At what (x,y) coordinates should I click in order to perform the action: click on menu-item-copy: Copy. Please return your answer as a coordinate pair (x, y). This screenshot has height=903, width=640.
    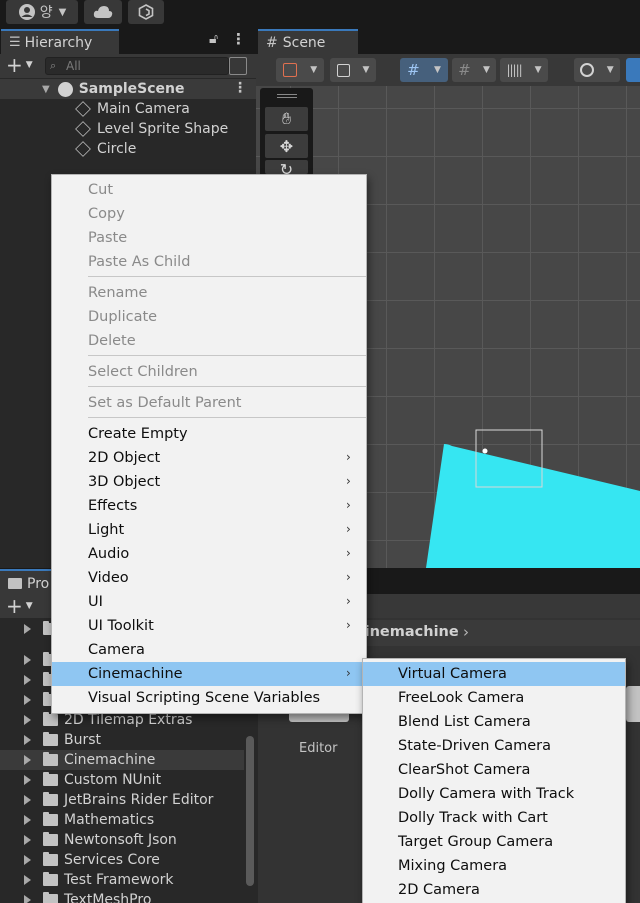
    Looking at the image, I should click on (209, 214).